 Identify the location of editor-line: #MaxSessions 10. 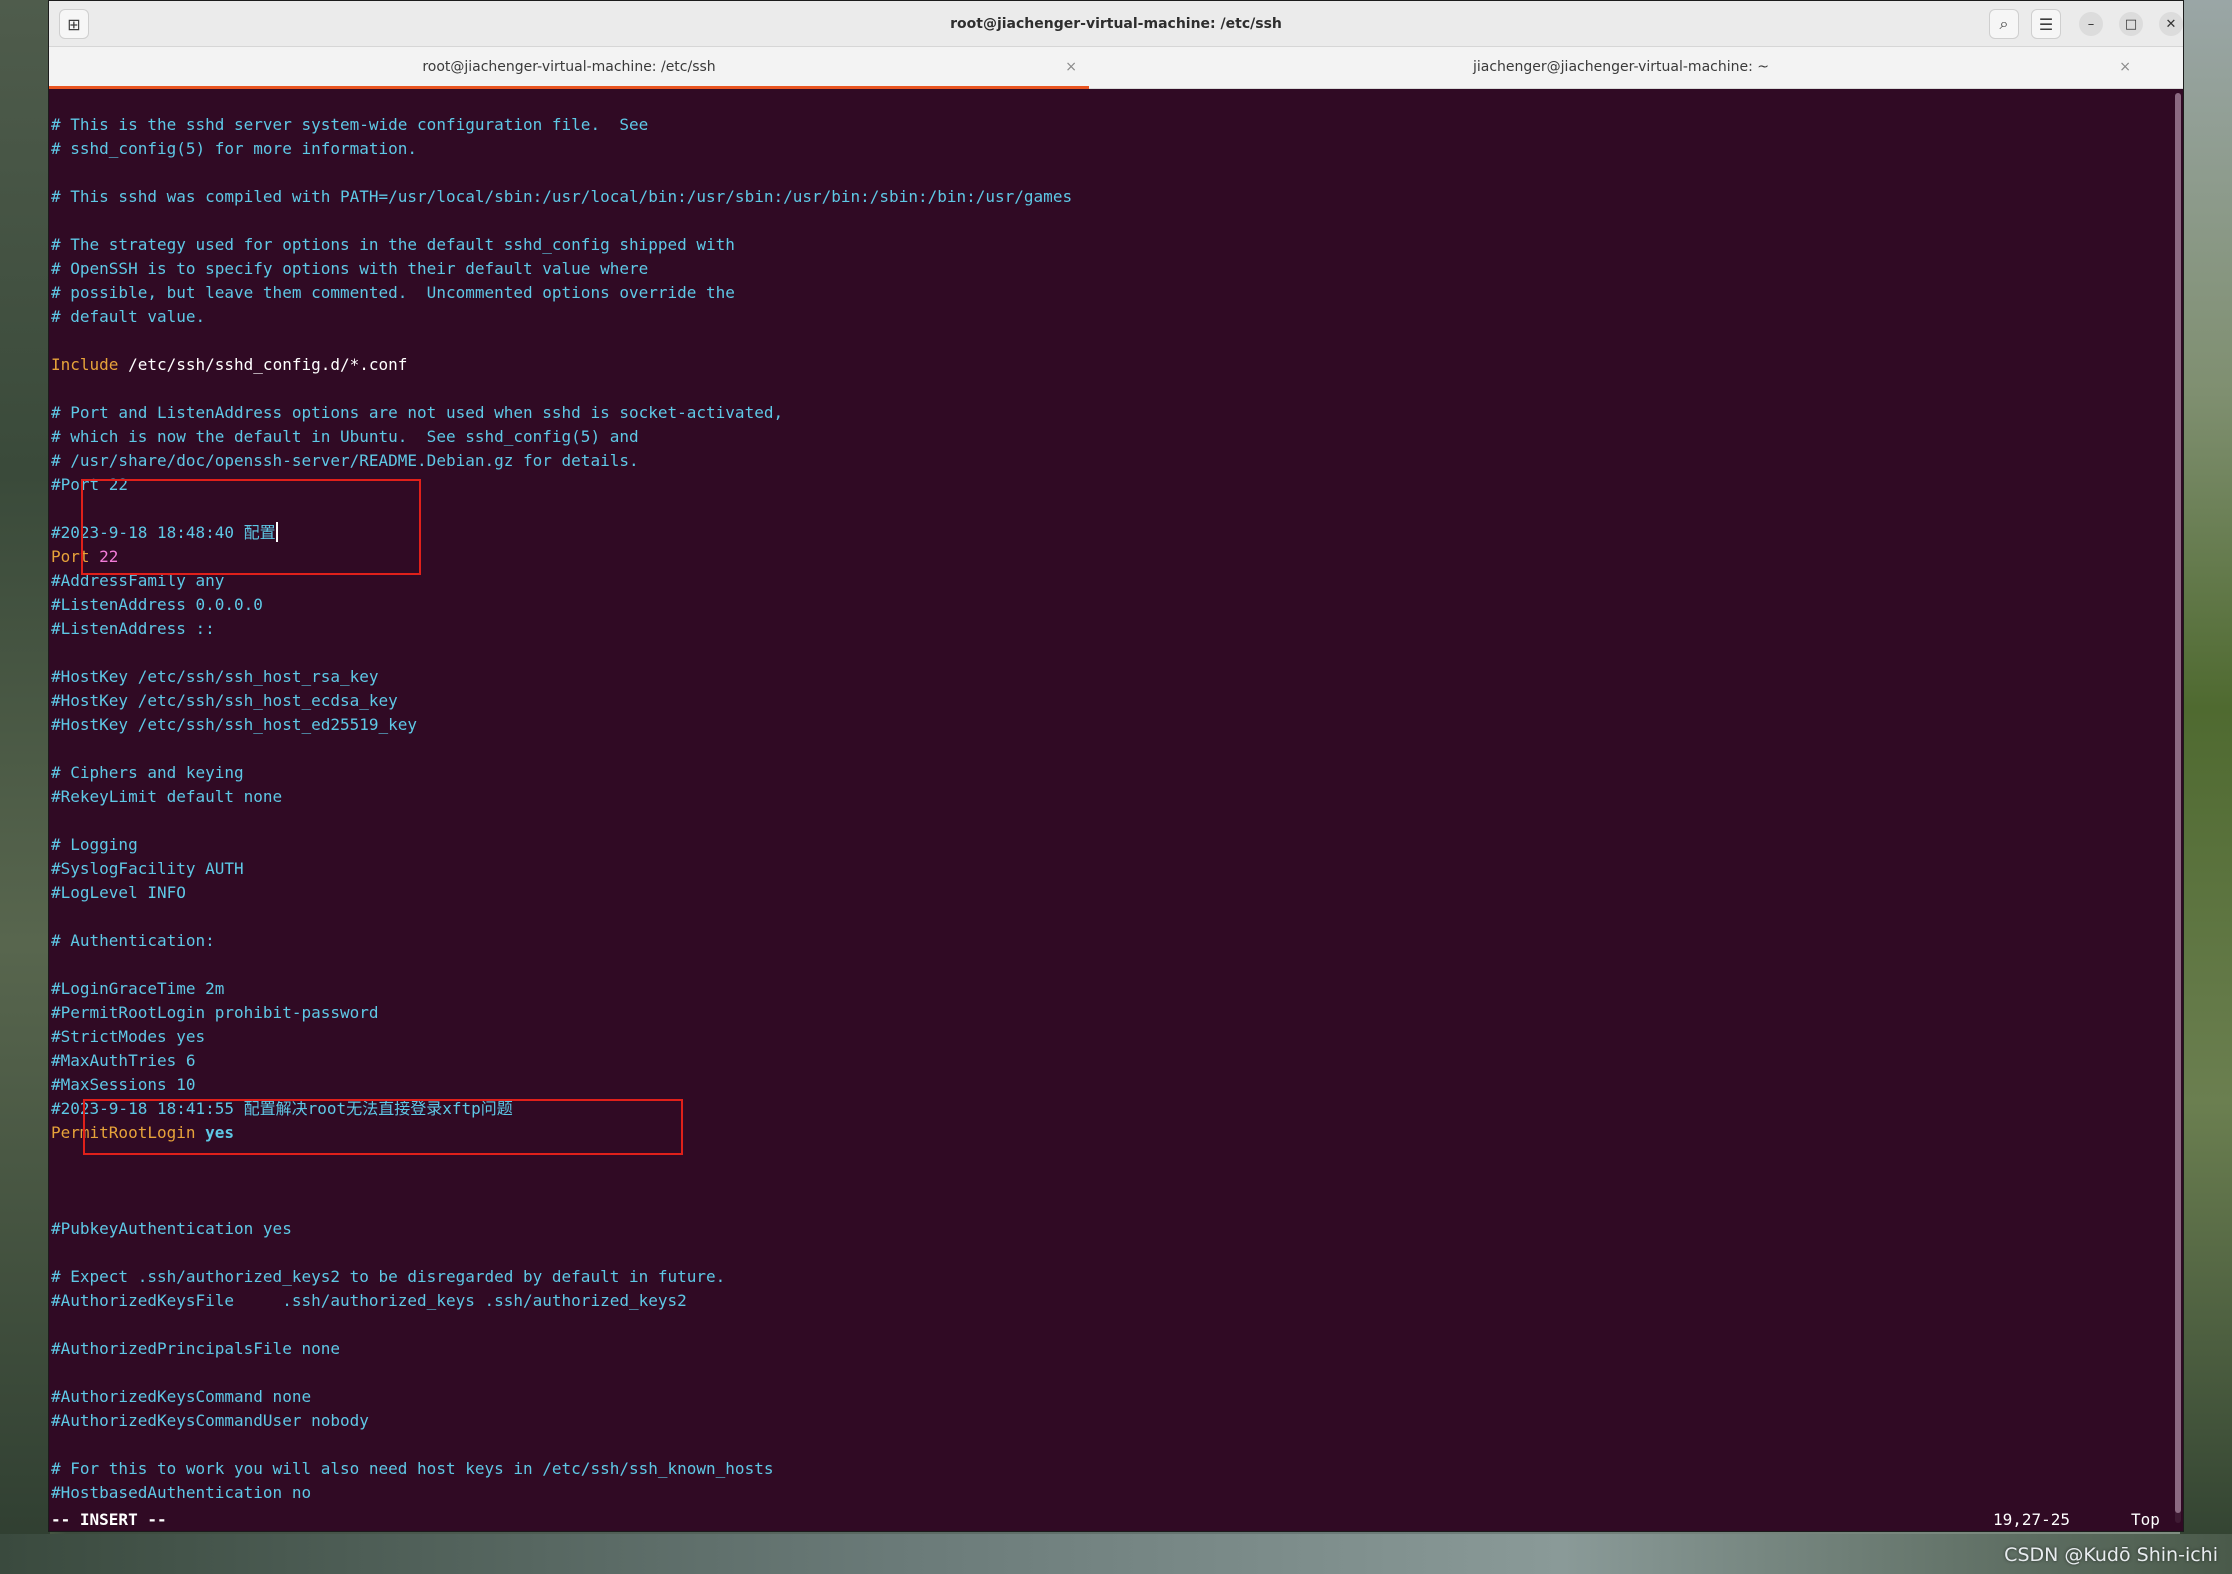
(1112, 1085).